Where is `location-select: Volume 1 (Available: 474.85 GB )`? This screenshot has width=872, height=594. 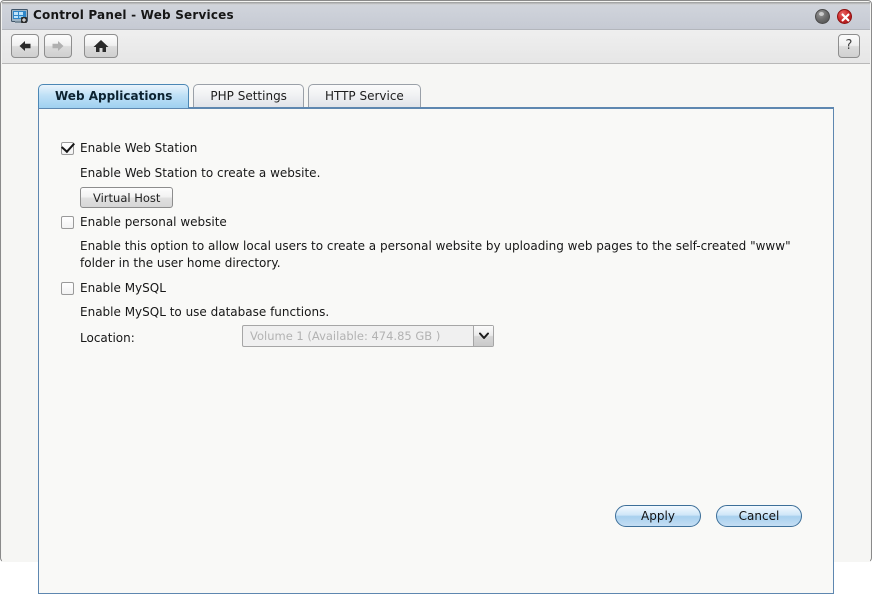 location-select: Volume 1 (Available: 474.85 GB ) is located at coordinates (368, 336).